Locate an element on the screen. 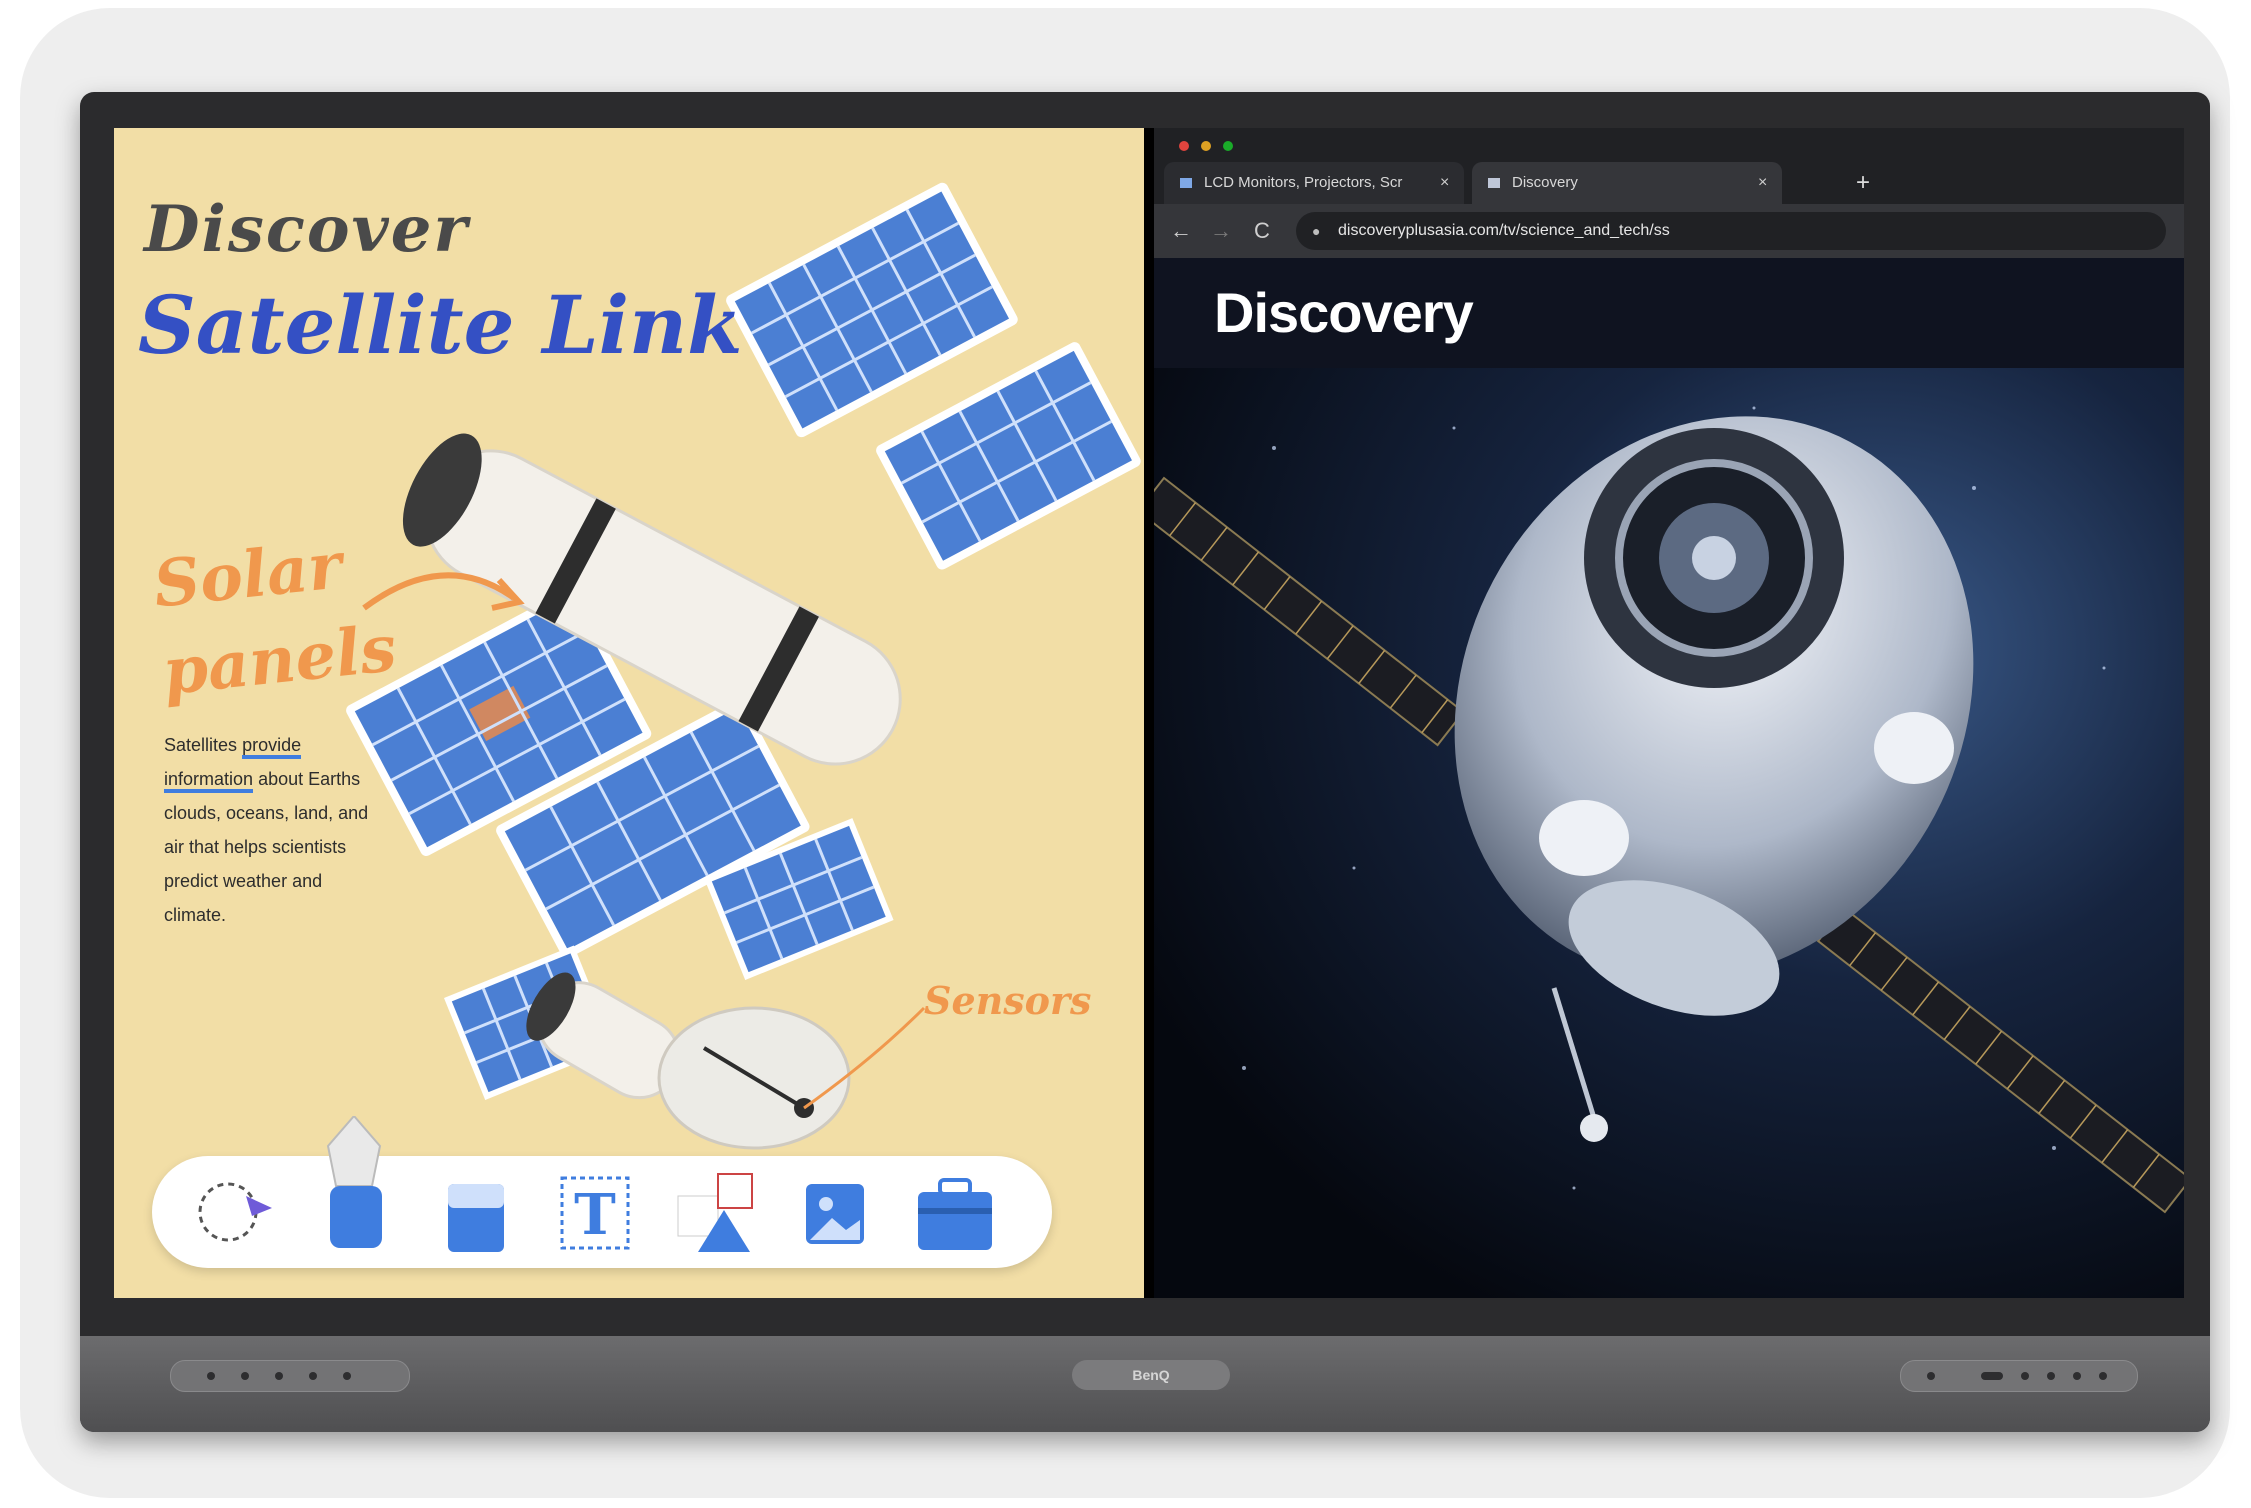 This screenshot has height=1508, width=2251. forward-button: → is located at coordinates (1221, 231).